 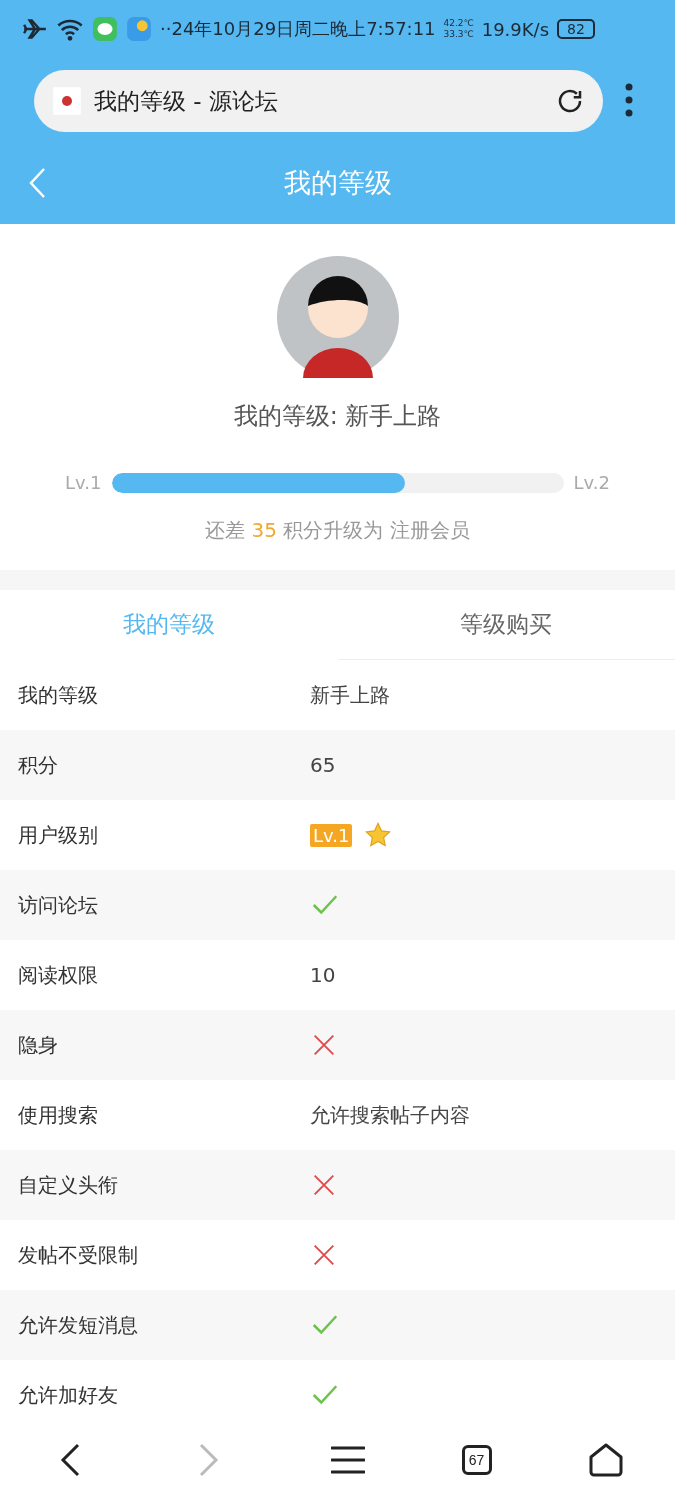 What do you see at coordinates (605, 1460) in the screenshot?
I see `home-icon` at bounding box center [605, 1460].